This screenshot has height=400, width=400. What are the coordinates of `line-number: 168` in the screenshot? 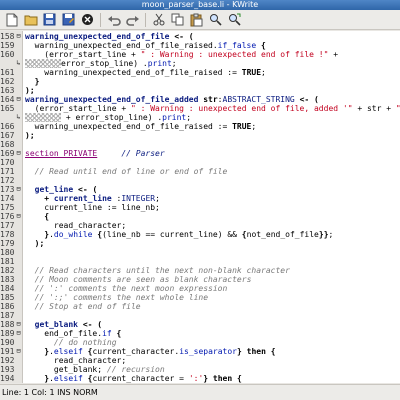 It's located at (7, 144).